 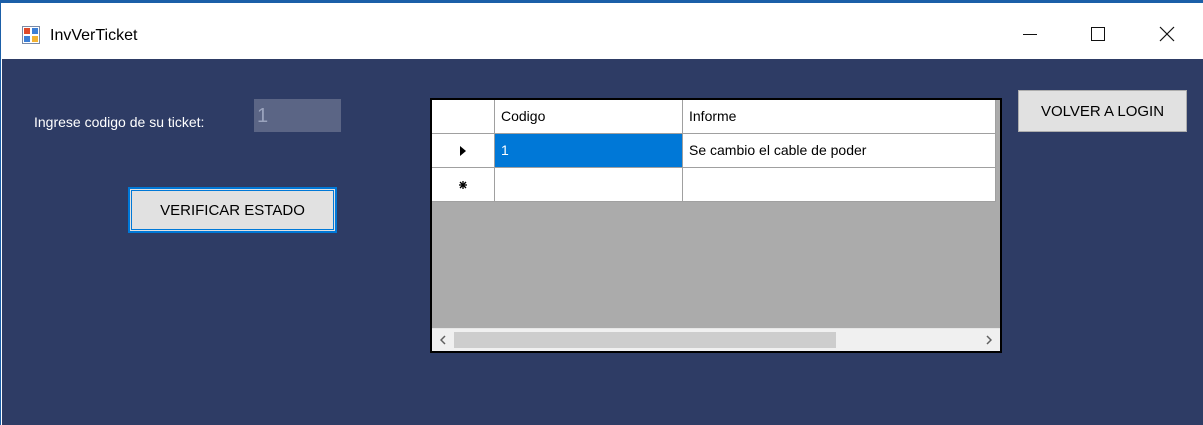 What do you see at coordinates (589, 117) in the screenshot?
I see `column-header-codigo: Codigo` at bounding box center [589, 117].